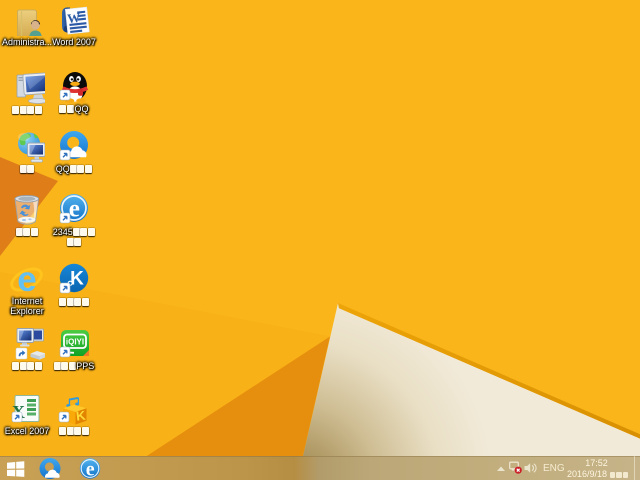 This screenshot has width=640, height=480. What do you see at coordinates (75, 342) in the screenshot?
I see `svg-text: iQIYI` at bounding box center [75, 342].